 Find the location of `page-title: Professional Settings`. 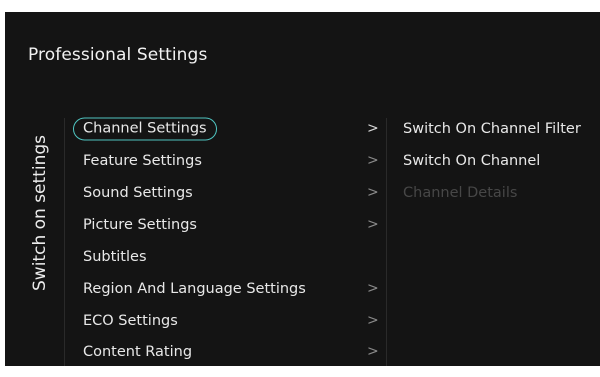

page-title: Professional Settings is located at coordinates (118, 55).